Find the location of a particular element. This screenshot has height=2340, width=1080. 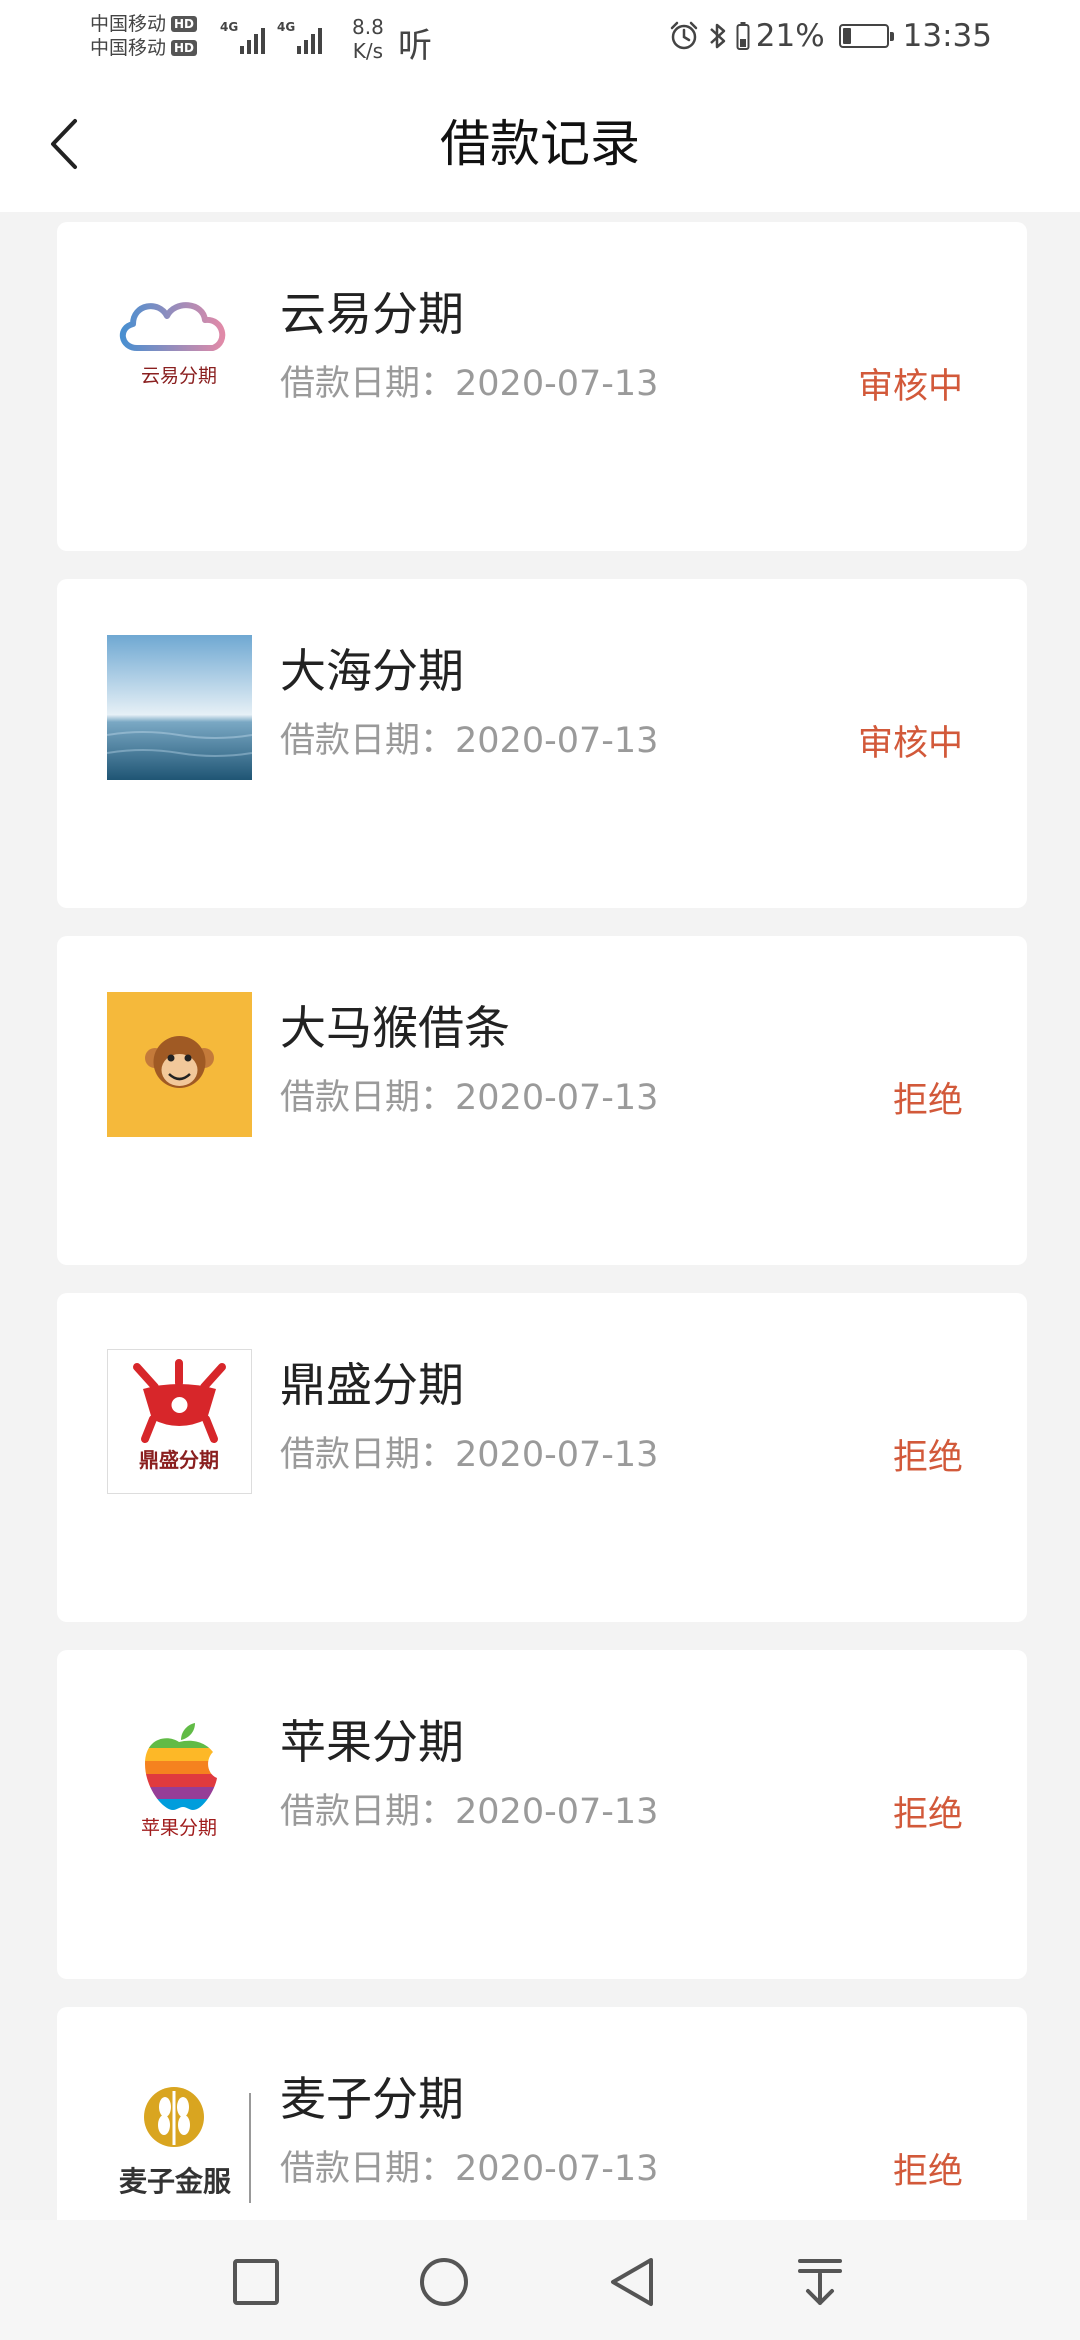

network-speed: 8.8 K/s is located at coordinates (368, 39).